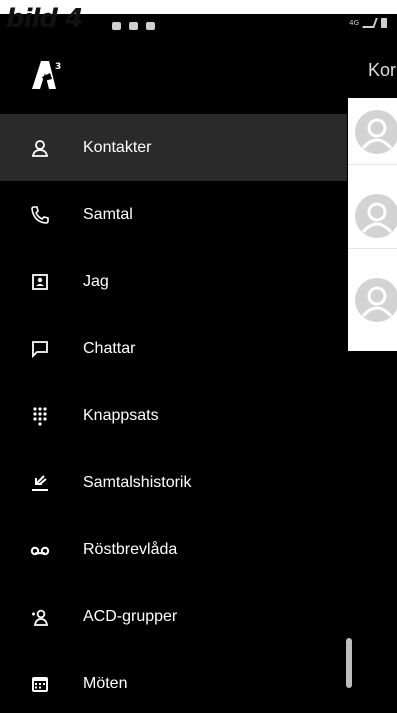 Image resolution: width=397 pixels, height=713 pixels. What do you see at coordinates (173, 681) in the screenshot?
I see `menu-item-moten: Möten` at bounding box center [173, 681].